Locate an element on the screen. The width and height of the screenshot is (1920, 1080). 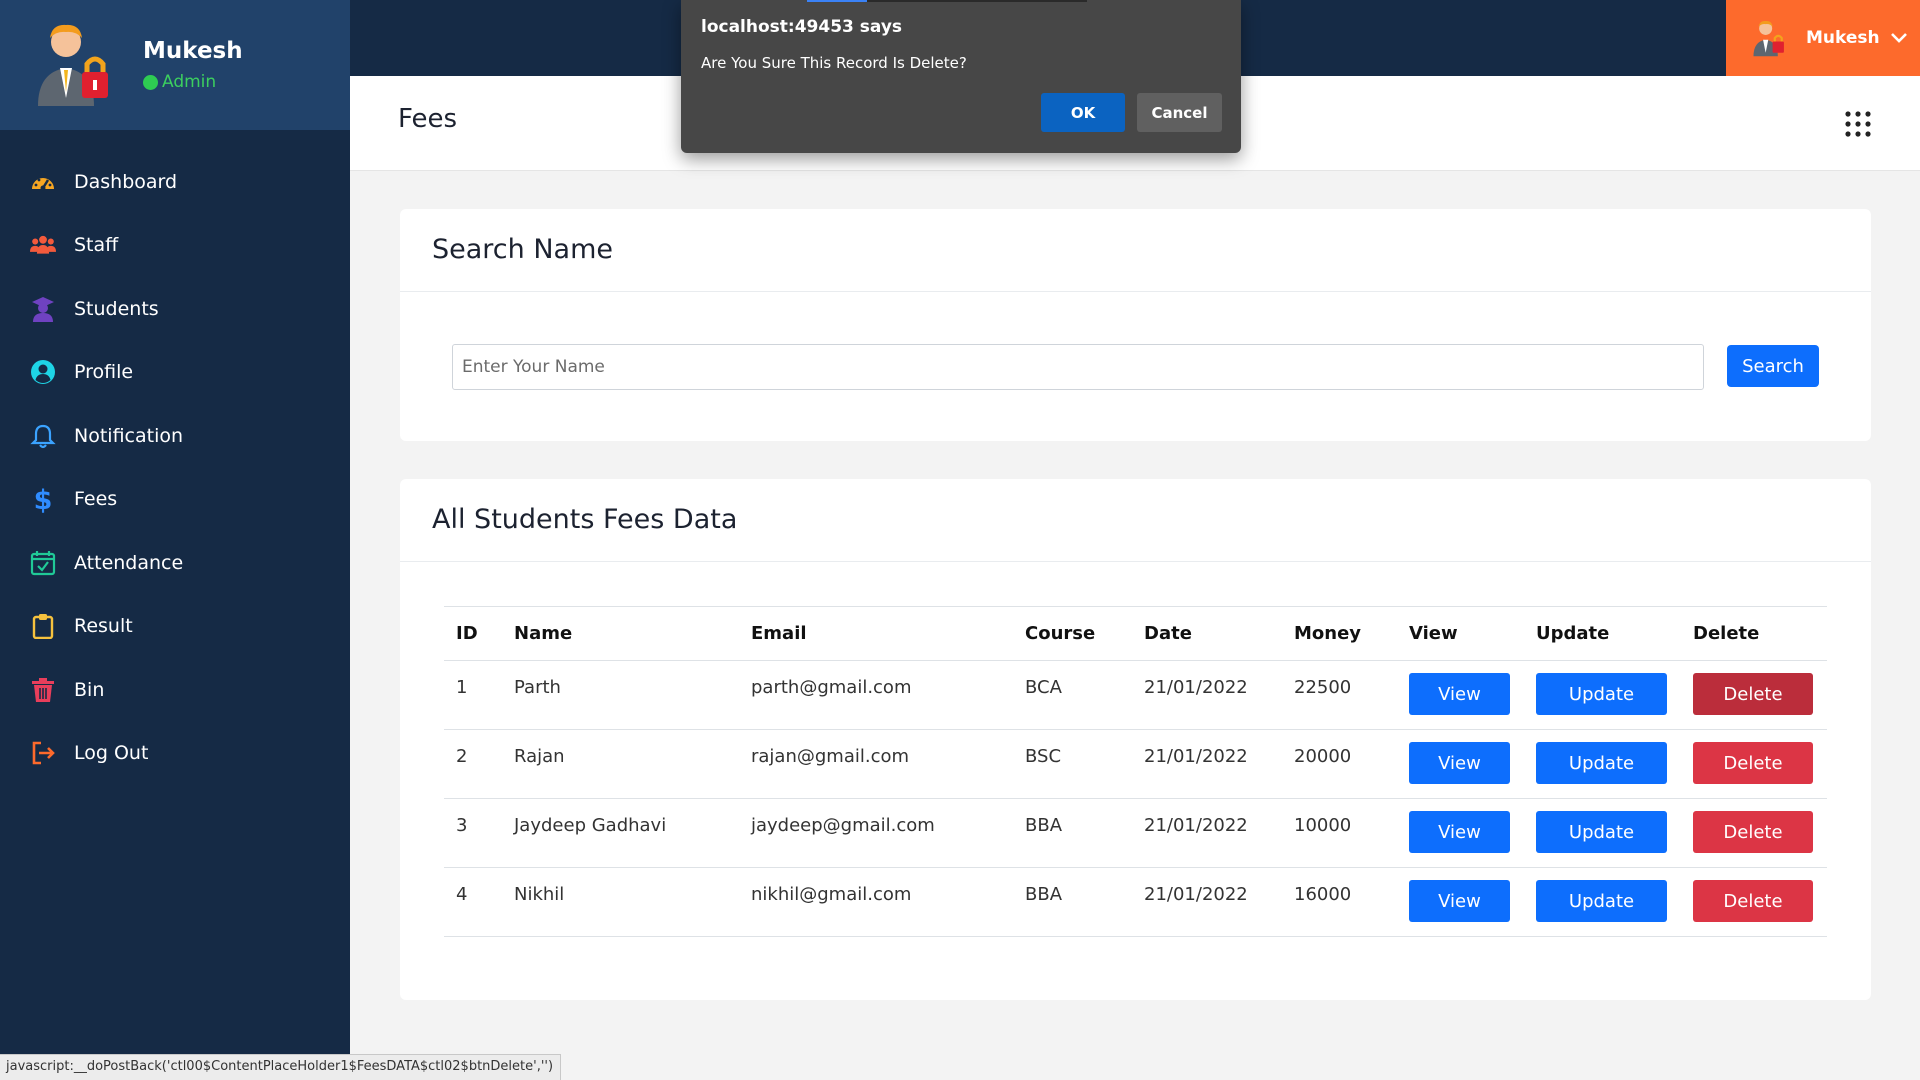
sidebar-item-logout: Log Out is located at coordinates (175, 754).